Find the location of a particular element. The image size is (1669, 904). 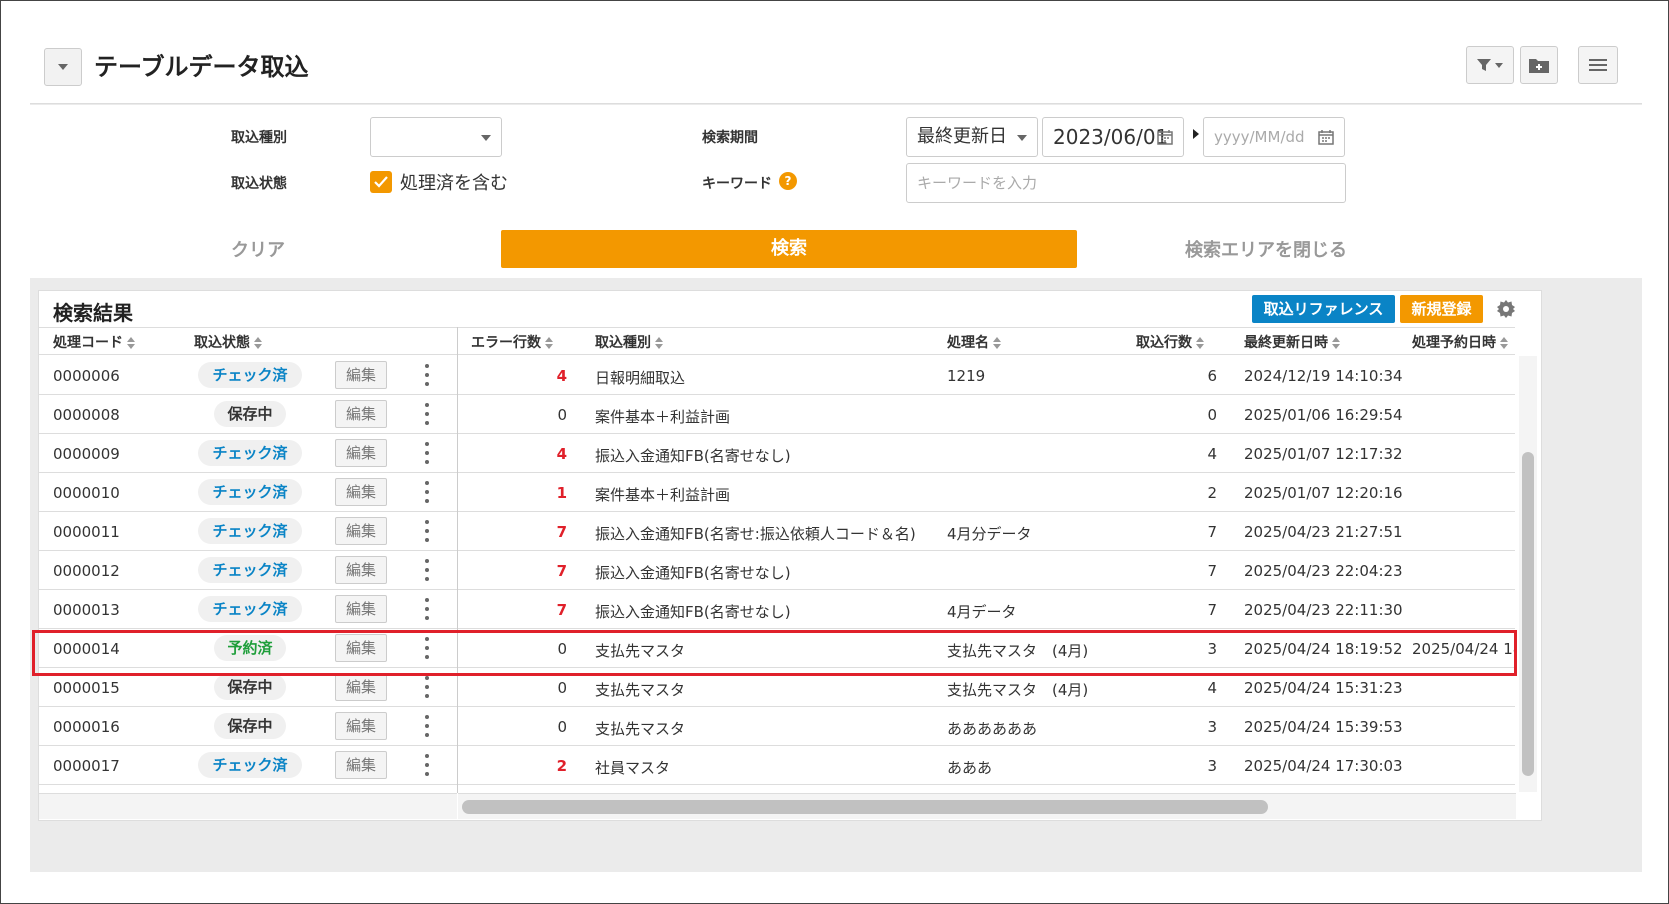

process-name: ああああああ is located at coordinates (992, 729).